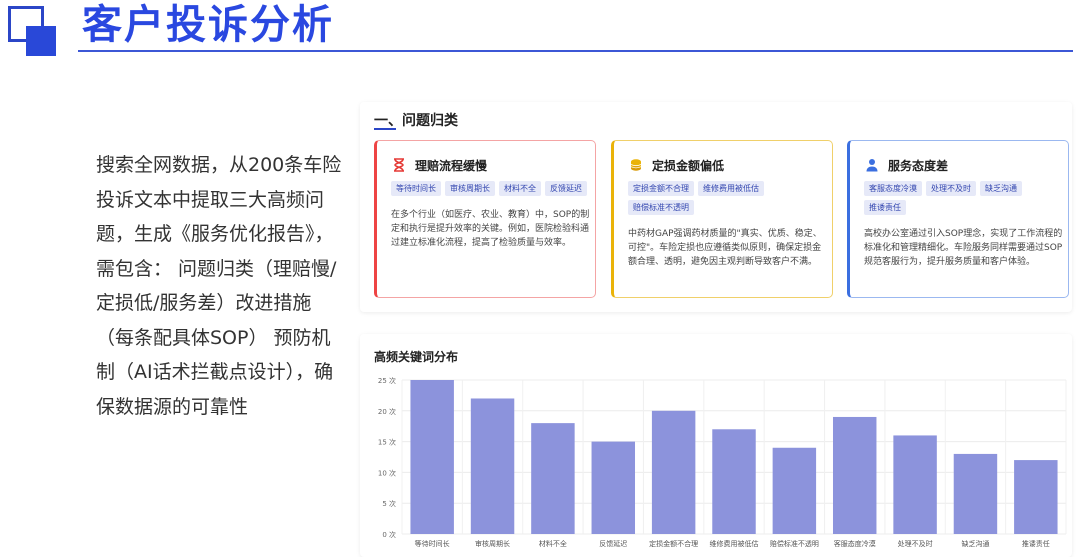 The height and width of the screenshot is (557, 1080). What do you see at coordinates (673, 543) in the screenshot?
I see `x-tick-label: 定损金额不合理` at bounding box center [673, 543].